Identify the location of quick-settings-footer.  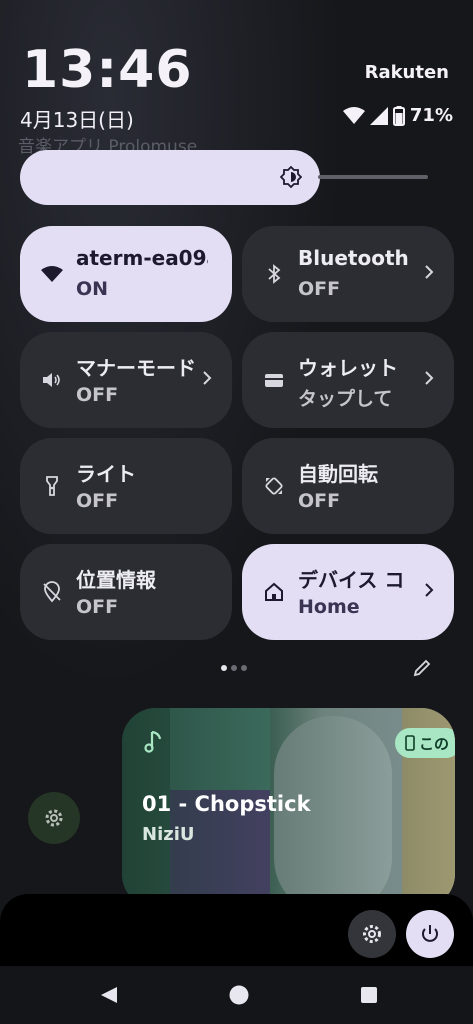
(236, 930).